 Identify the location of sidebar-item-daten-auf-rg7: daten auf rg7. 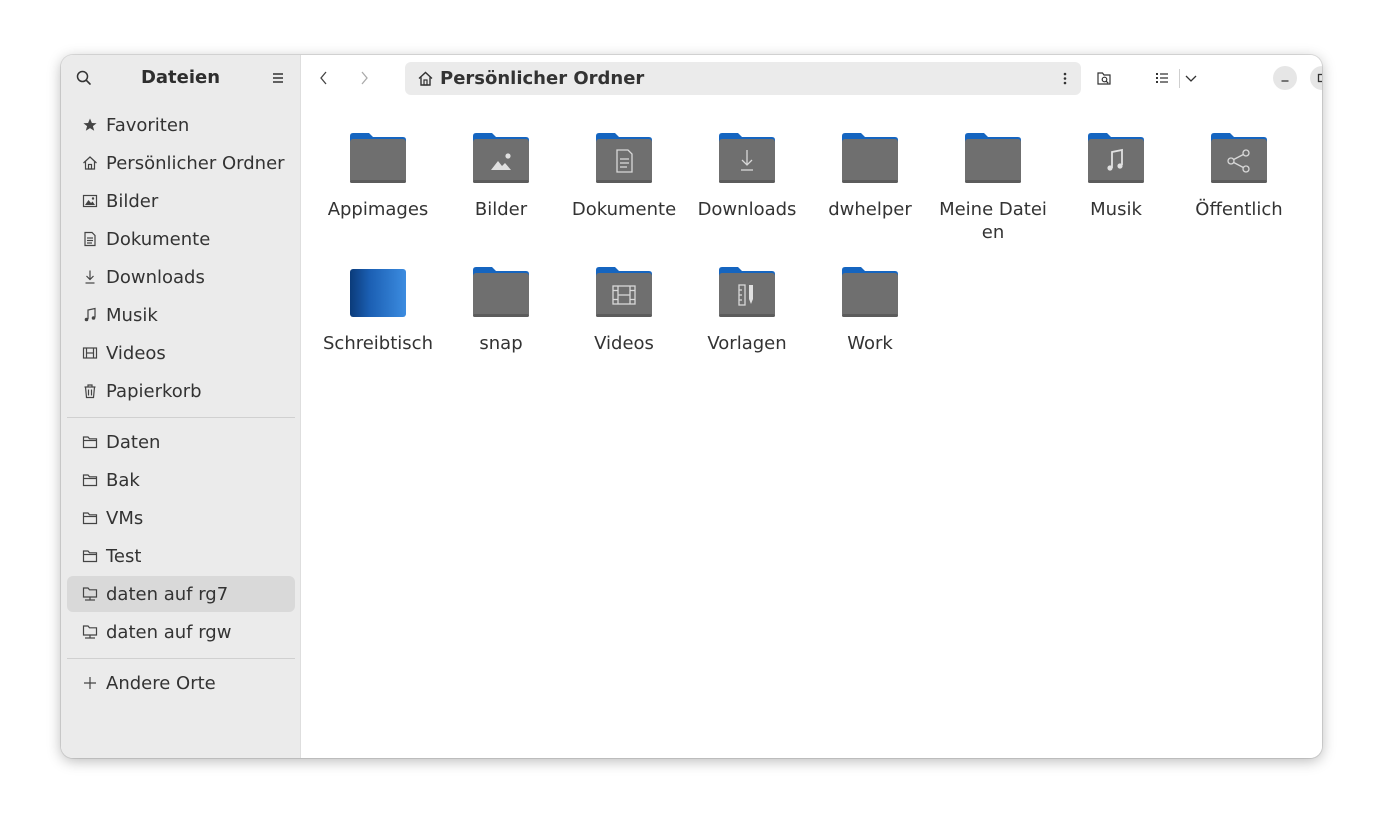
(181, 594).